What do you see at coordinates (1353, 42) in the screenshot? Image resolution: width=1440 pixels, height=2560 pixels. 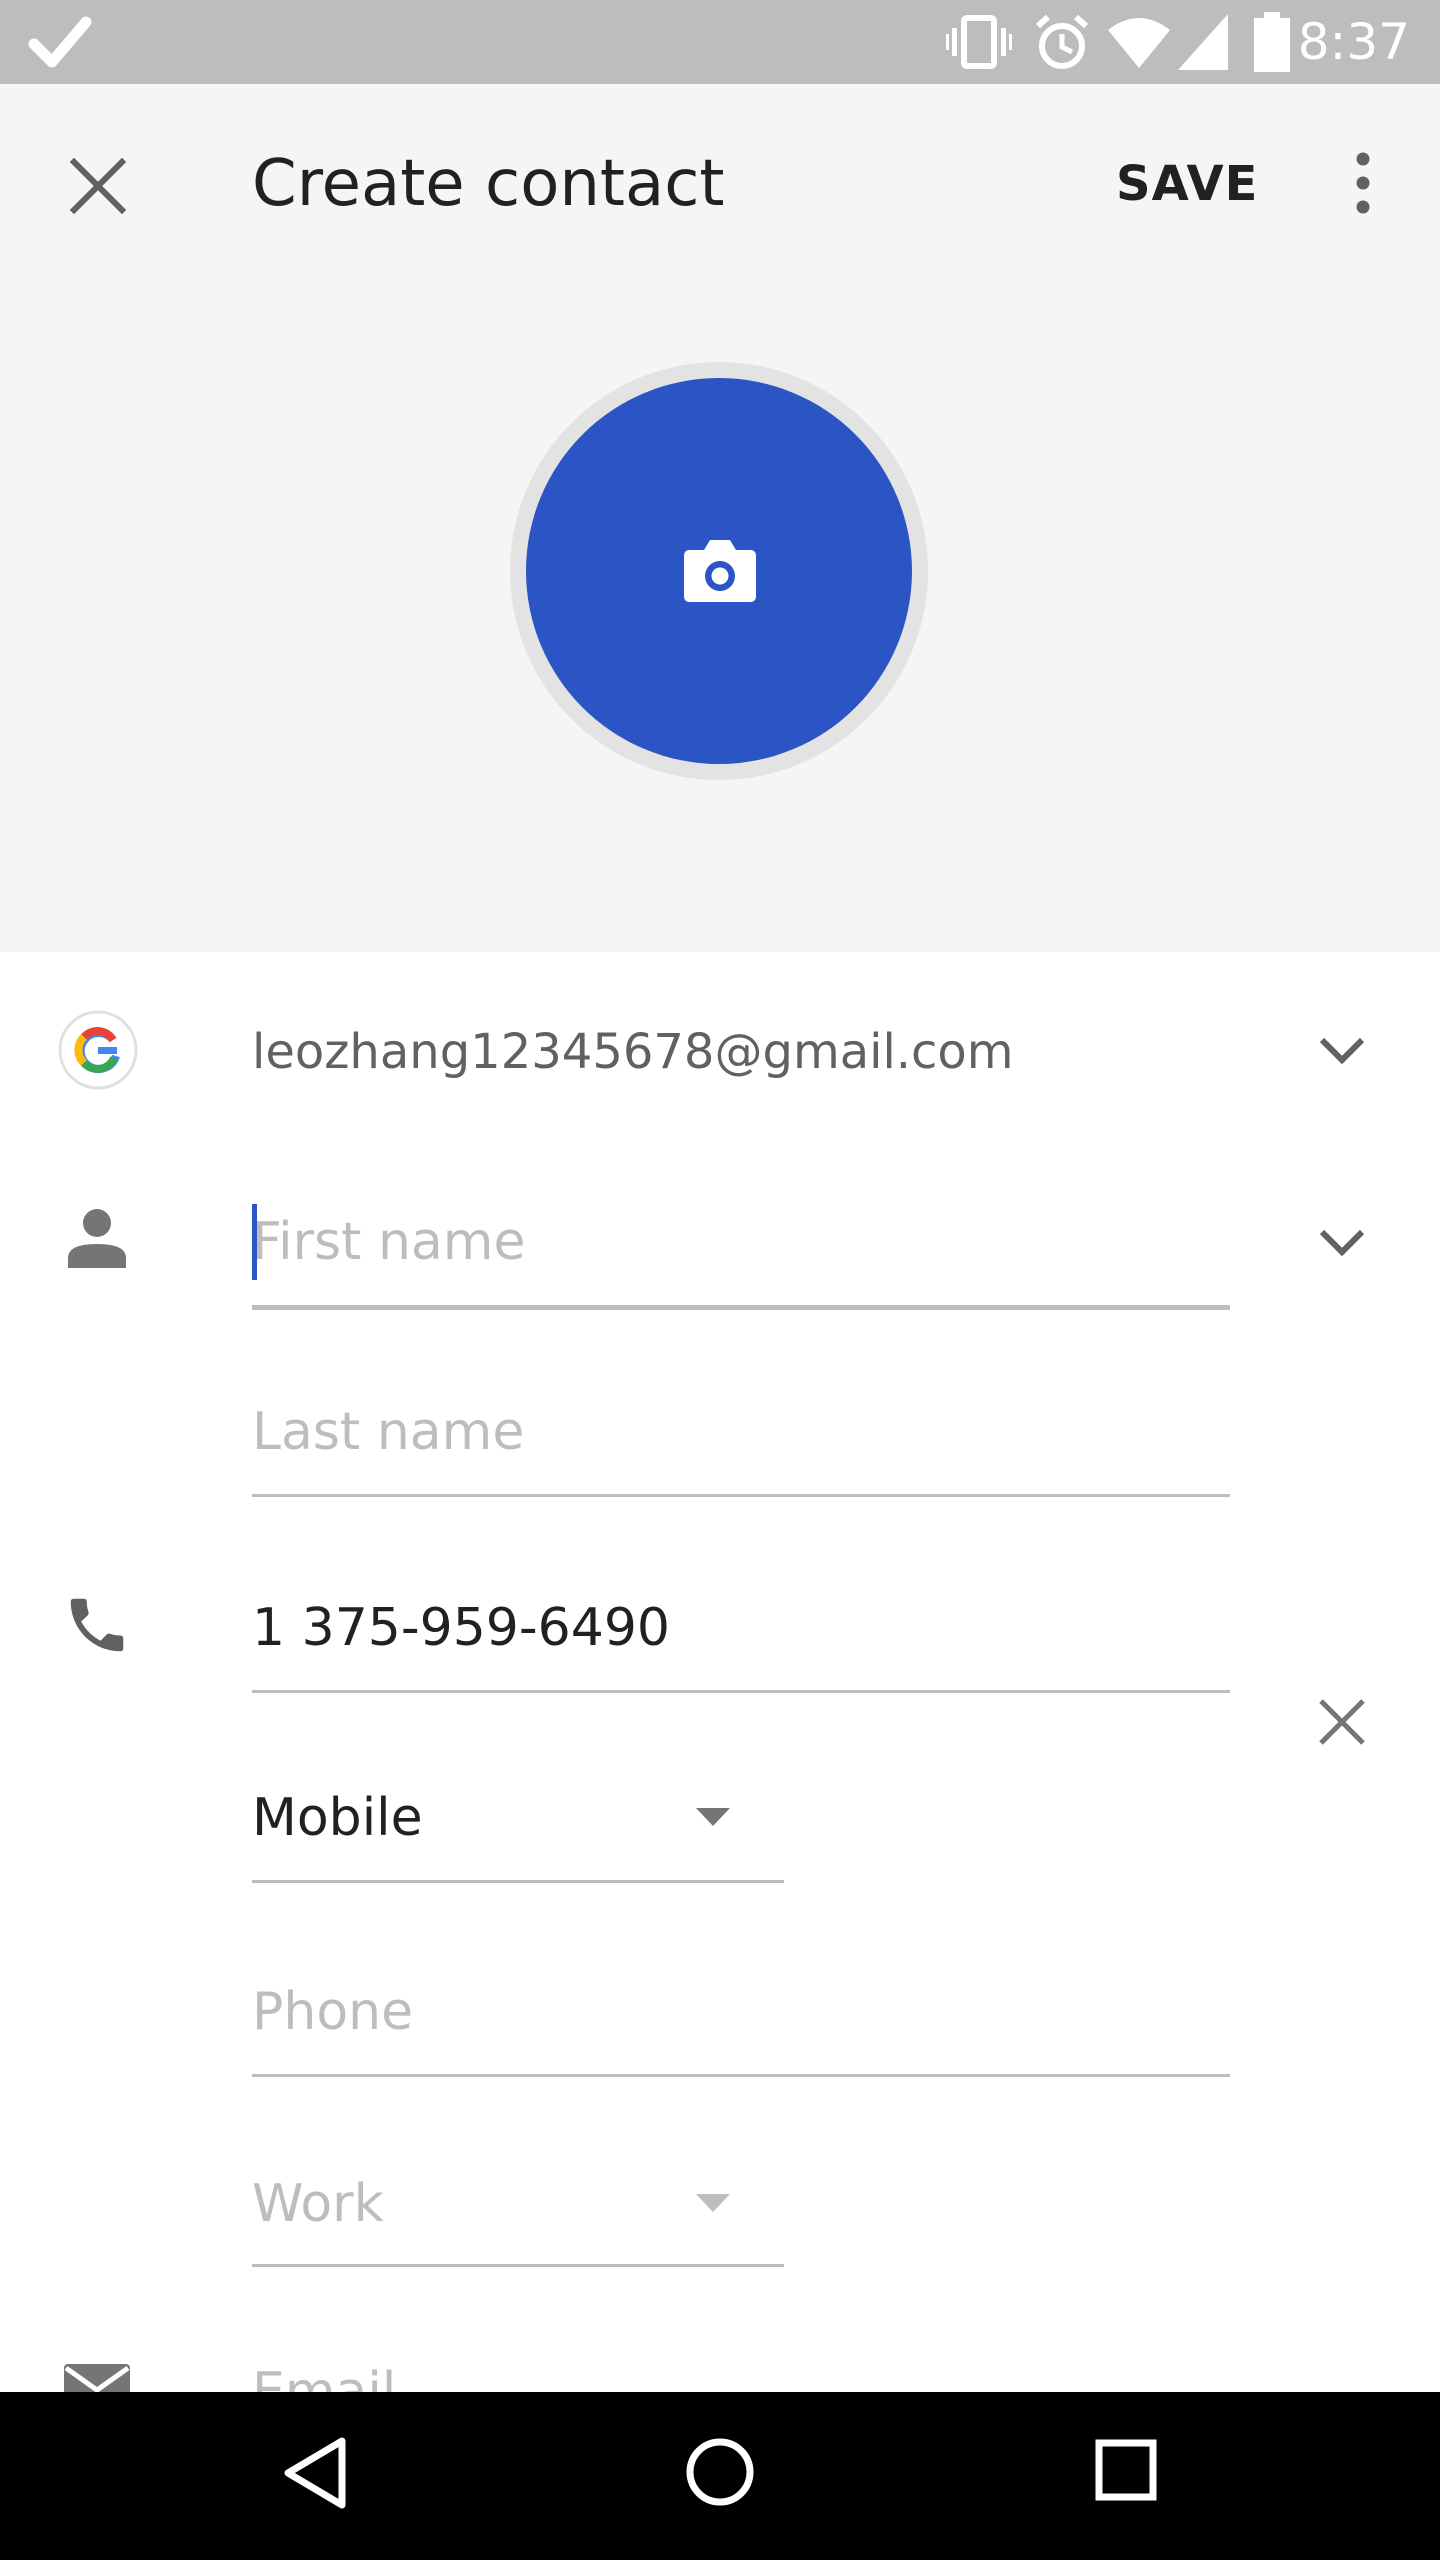 I see `status-time: 8:37` at bounding box center [1353, 42].